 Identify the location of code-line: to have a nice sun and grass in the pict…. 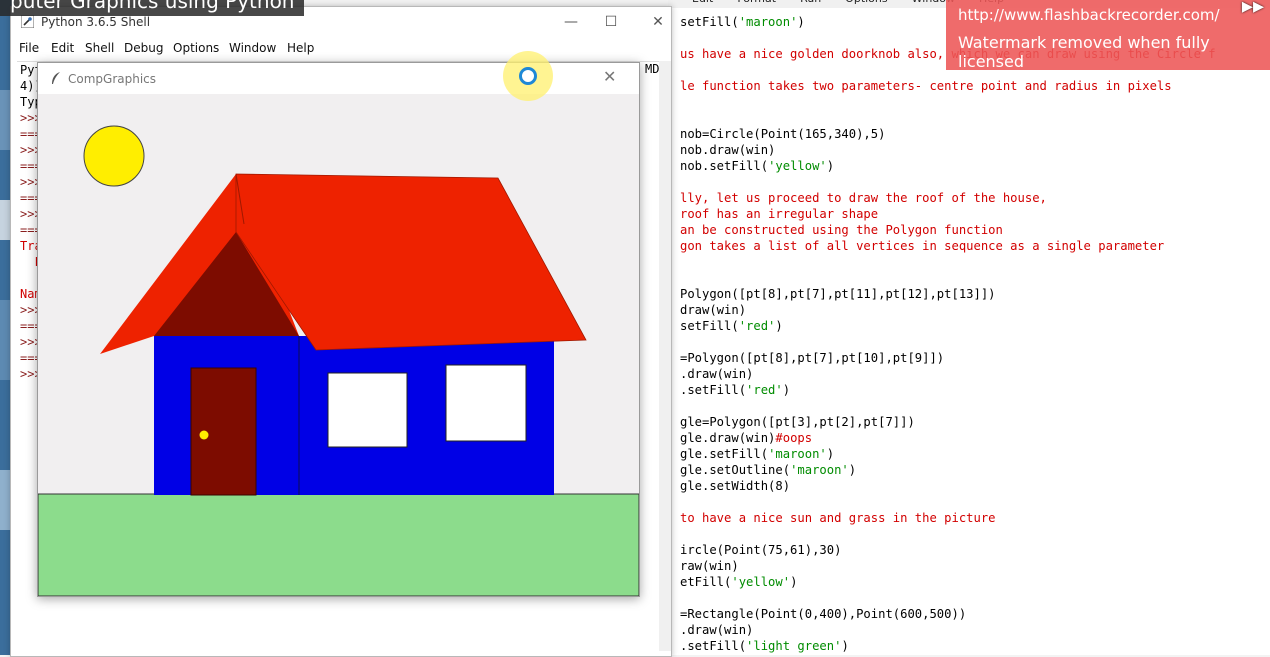
(948, 518).